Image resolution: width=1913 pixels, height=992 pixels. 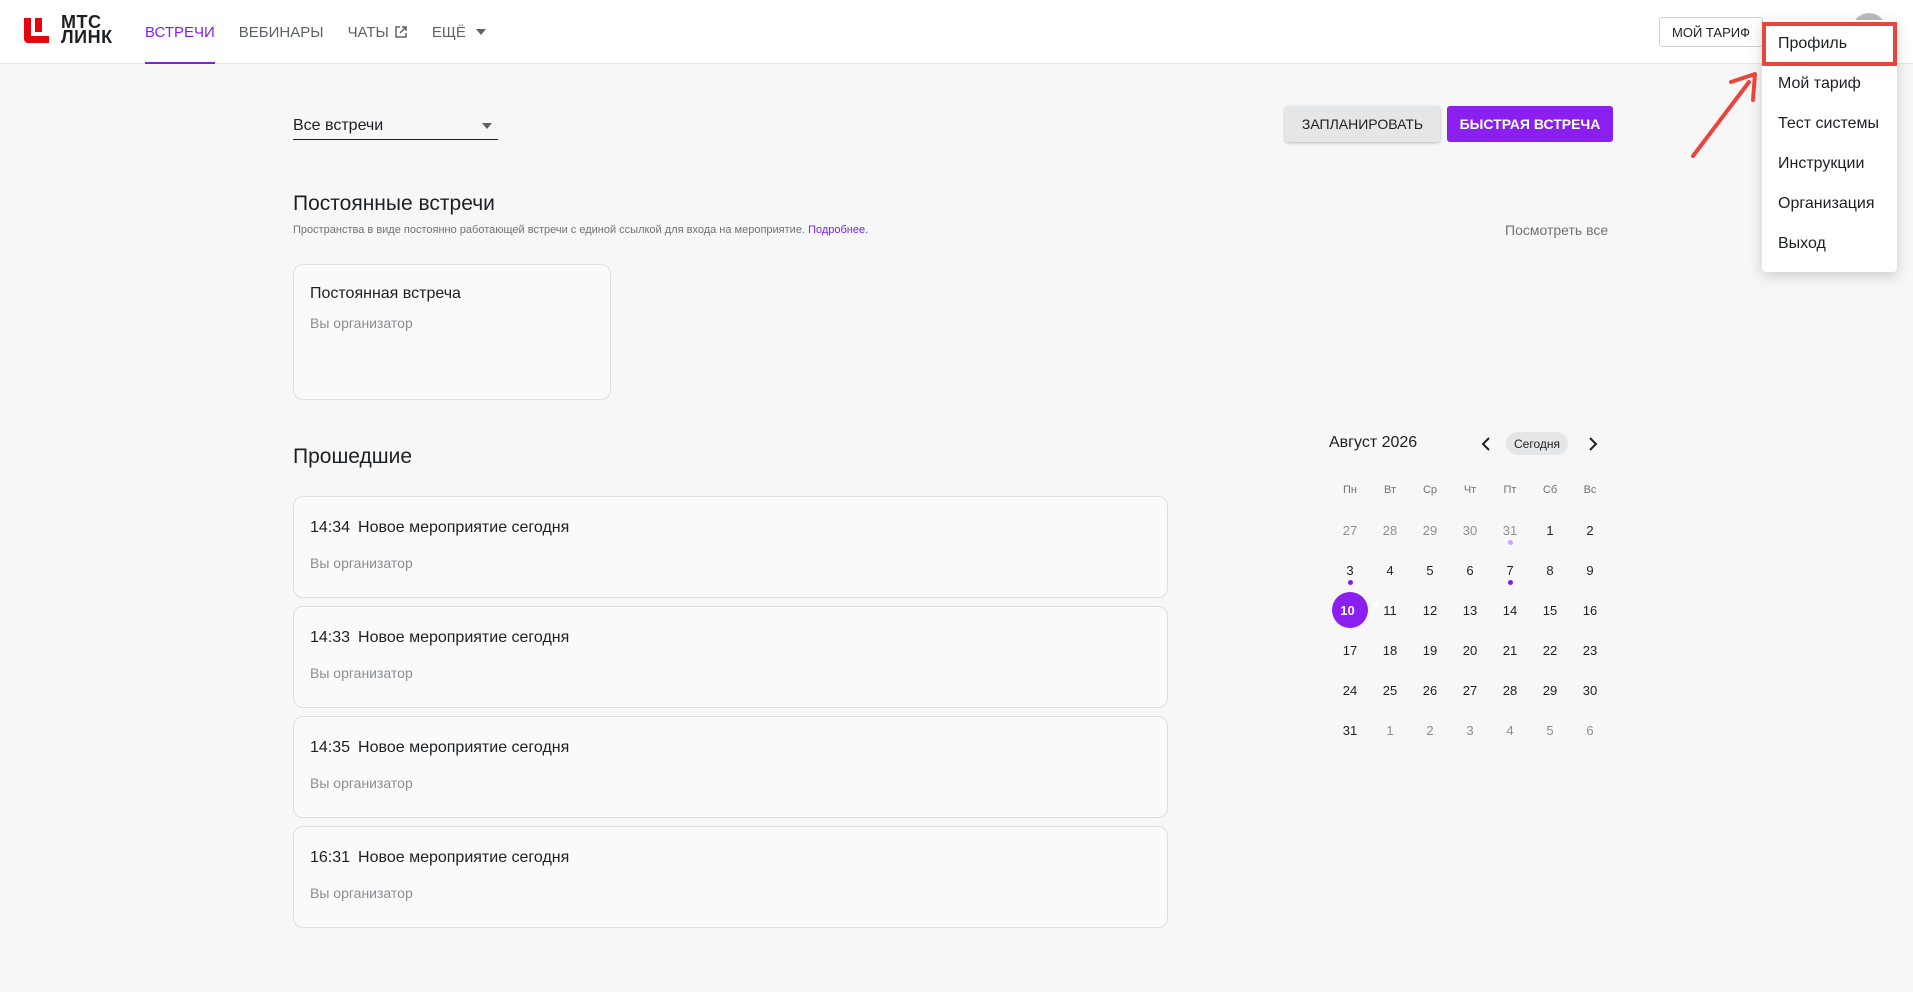 What do you see at coordinates (1590, 570) in the screenshot?
I see `calendar-day: 9` at bounding box center [1590, 570].